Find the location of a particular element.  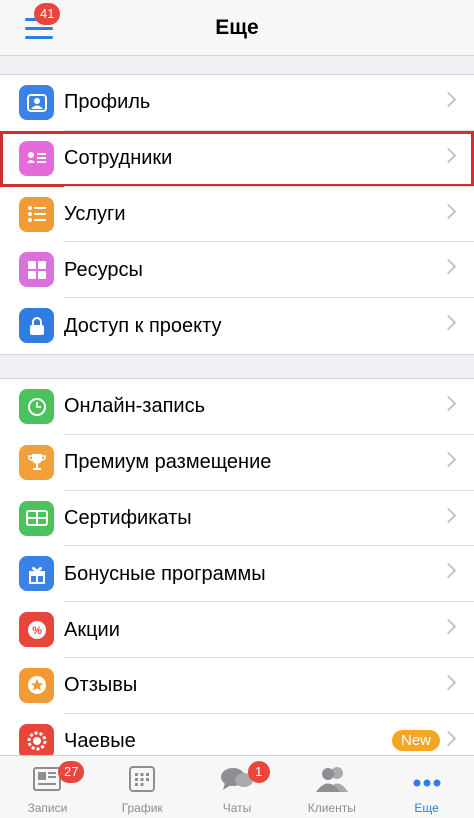

row-label: Премиум размещение is located at coordinates (168, 462).